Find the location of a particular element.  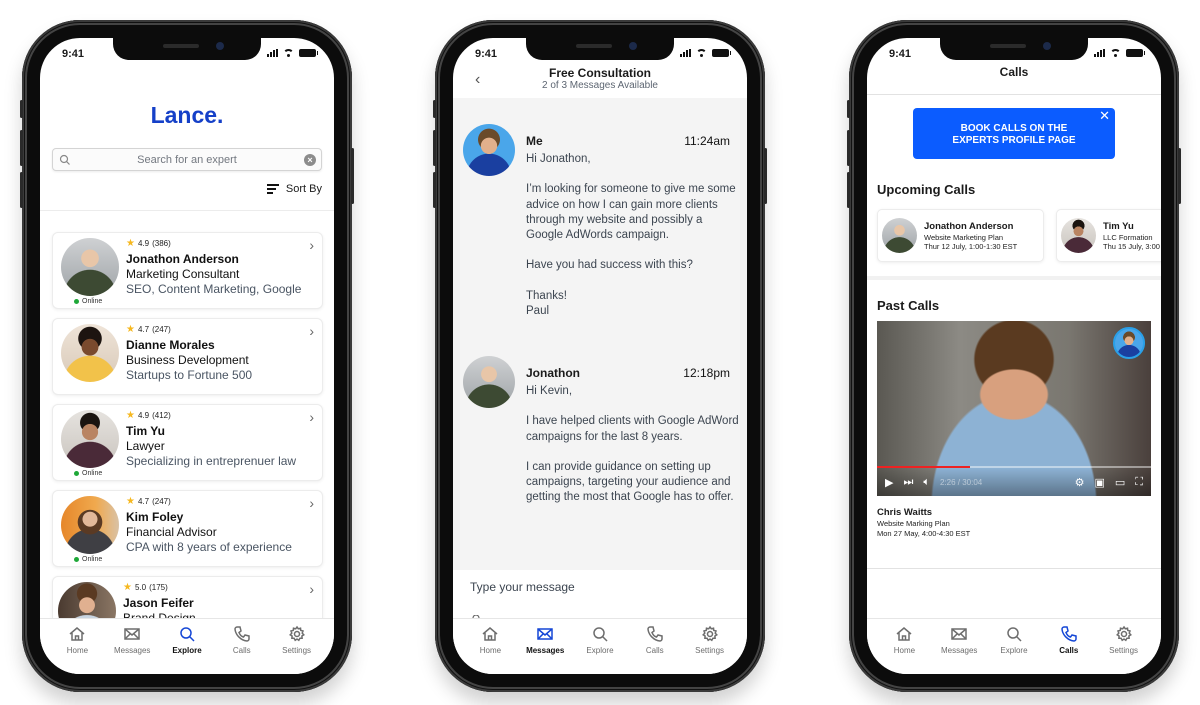

expert-description: Startups to Fortune 500 is located at coordinates (189, 375).